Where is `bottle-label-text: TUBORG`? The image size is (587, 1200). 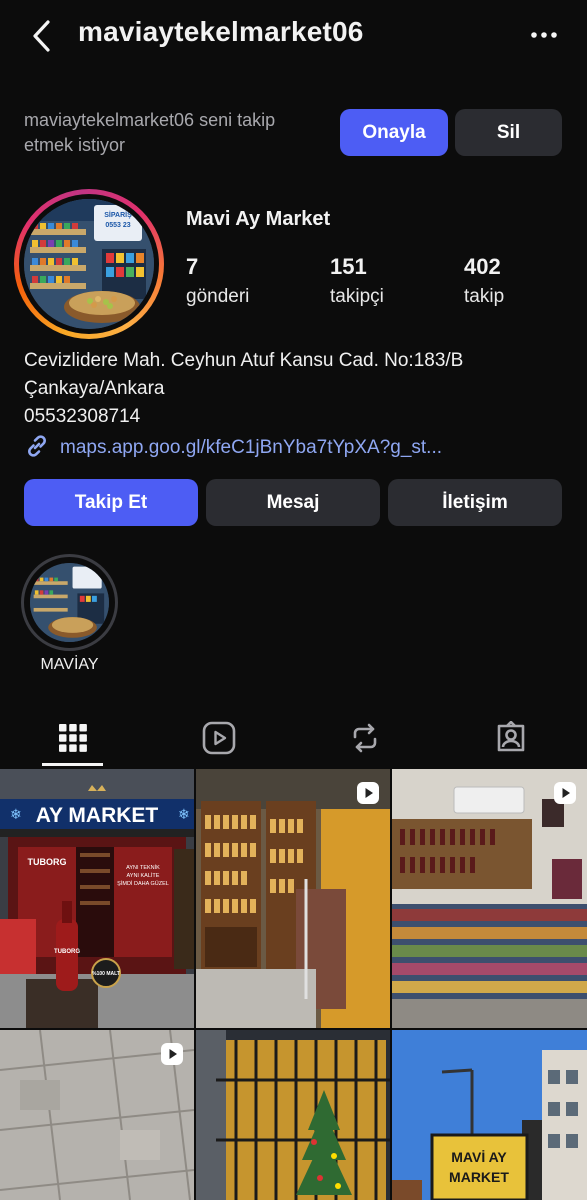 bottle-label-text: TUBORG is located at coordinates (67, 952).